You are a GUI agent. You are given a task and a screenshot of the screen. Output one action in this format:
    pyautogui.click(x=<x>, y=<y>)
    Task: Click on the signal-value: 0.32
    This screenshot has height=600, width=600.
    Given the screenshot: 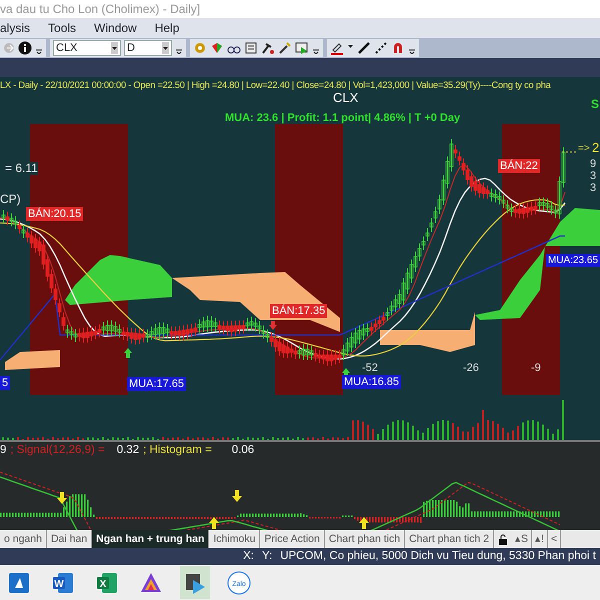 What is the action you would take?
    pyautogui.click(x=128, y=450)
    